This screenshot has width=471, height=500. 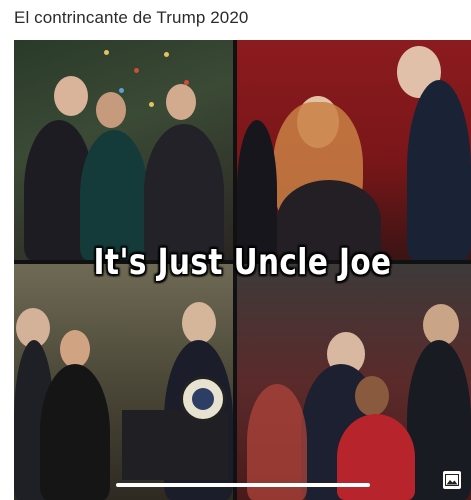 What do you see at coordinates (452, 480) in the screenshot?
I see `image-gallery-icon` at bounding box center [452, 480].